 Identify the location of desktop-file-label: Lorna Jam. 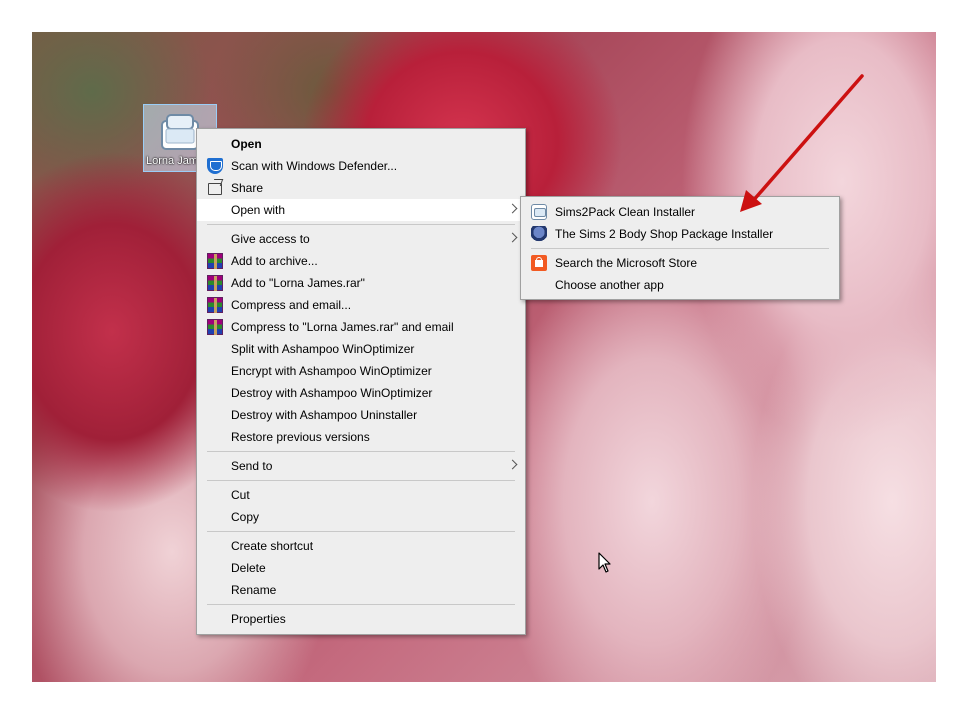
(172, 161).